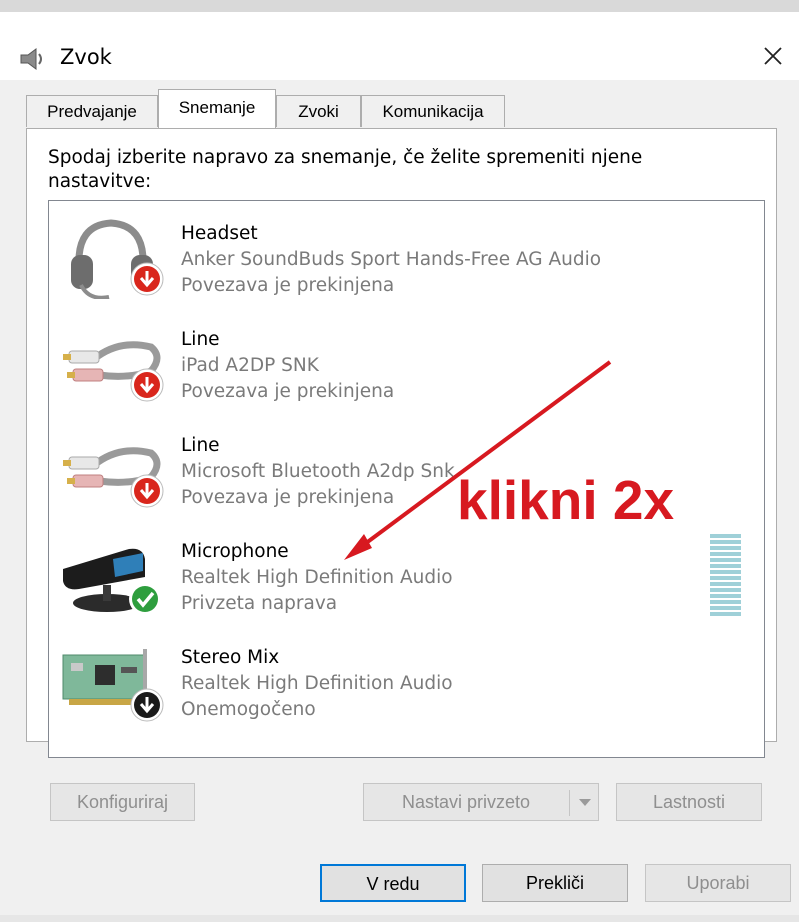  I want to click on device-status: Onemogočeno, so click(248, 709).